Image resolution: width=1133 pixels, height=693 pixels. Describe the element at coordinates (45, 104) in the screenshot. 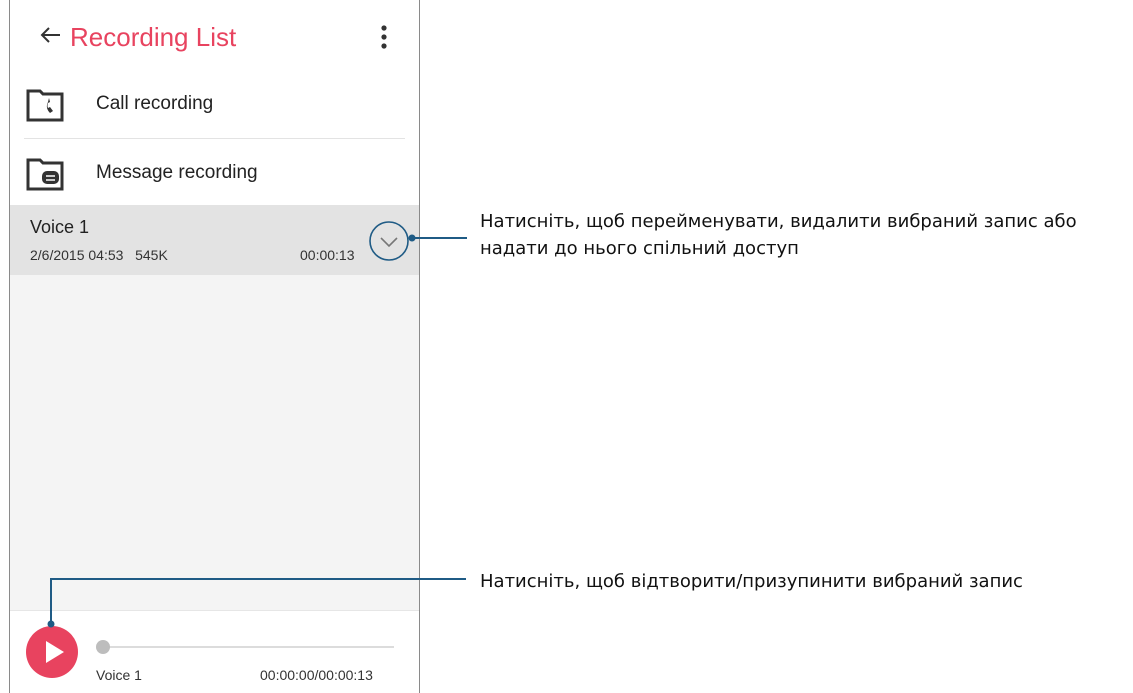

I see `call-folder-icon` at that location.